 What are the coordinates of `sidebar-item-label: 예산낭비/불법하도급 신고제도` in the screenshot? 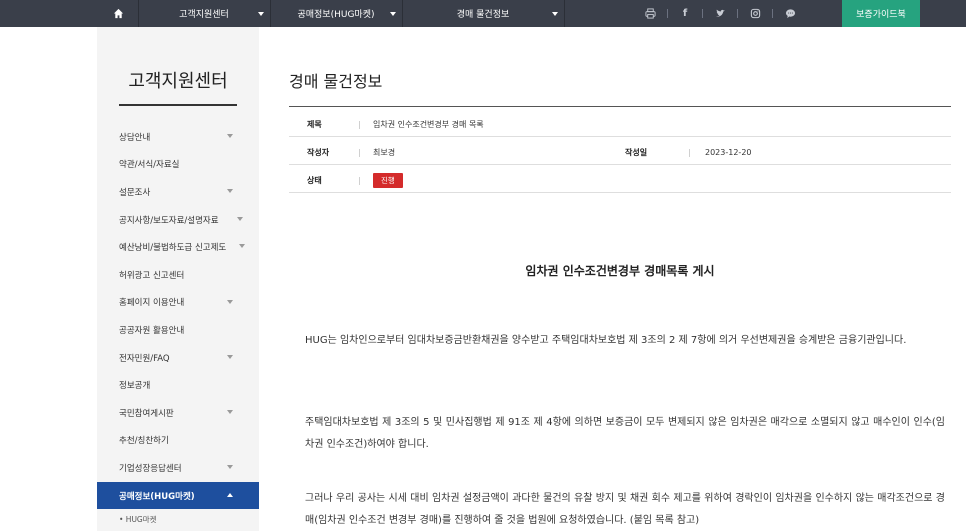 It's located at (173, 248).